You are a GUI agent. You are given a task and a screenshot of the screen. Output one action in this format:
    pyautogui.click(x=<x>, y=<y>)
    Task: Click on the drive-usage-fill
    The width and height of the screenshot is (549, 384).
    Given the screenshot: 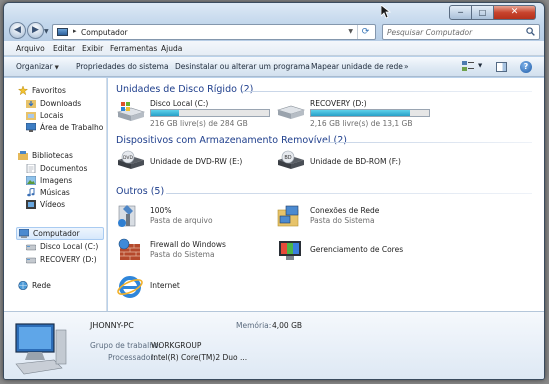 What is the action you would take?
    pyautogui.click(x=165, y=113)
    